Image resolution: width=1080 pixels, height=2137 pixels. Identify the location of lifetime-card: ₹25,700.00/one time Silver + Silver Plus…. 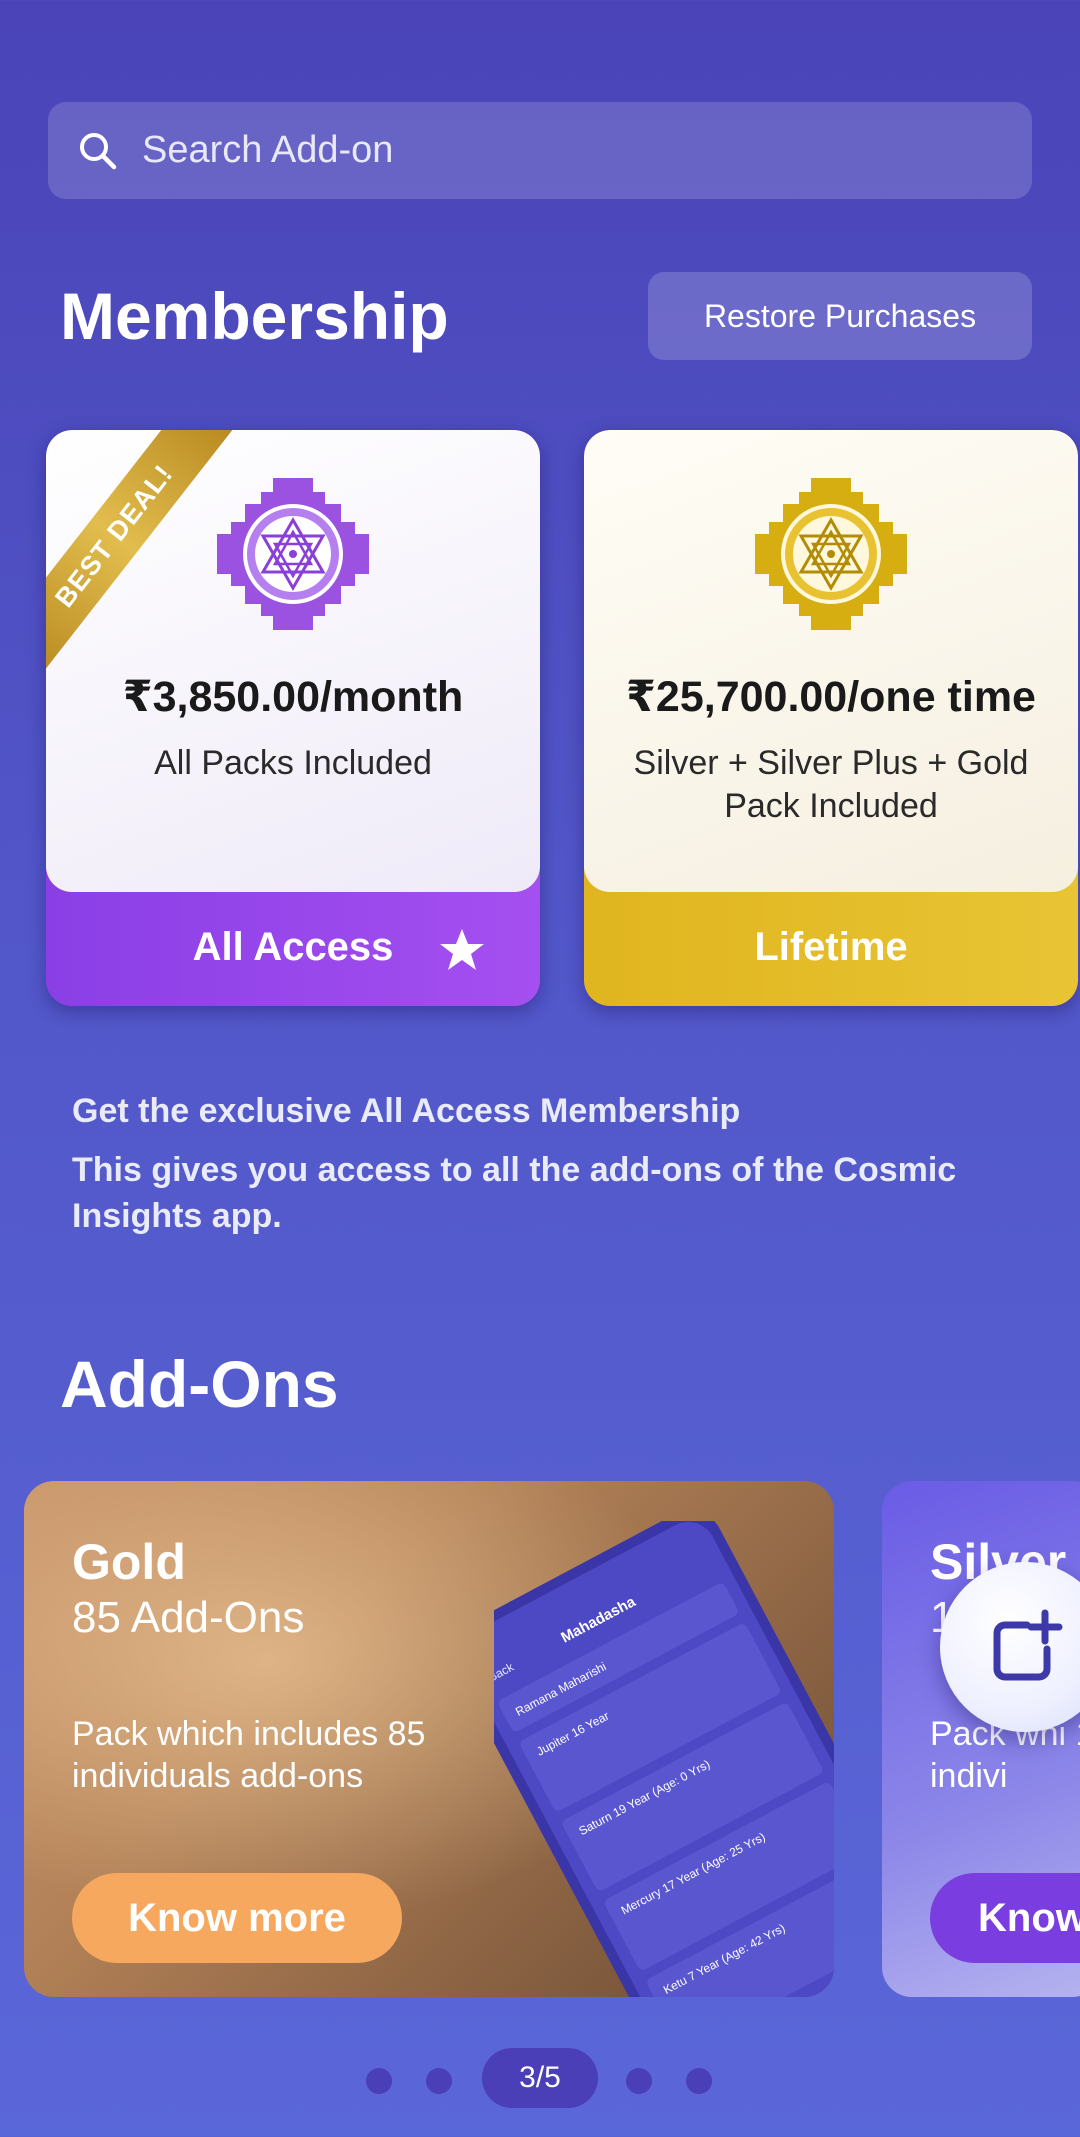
(831, 718).